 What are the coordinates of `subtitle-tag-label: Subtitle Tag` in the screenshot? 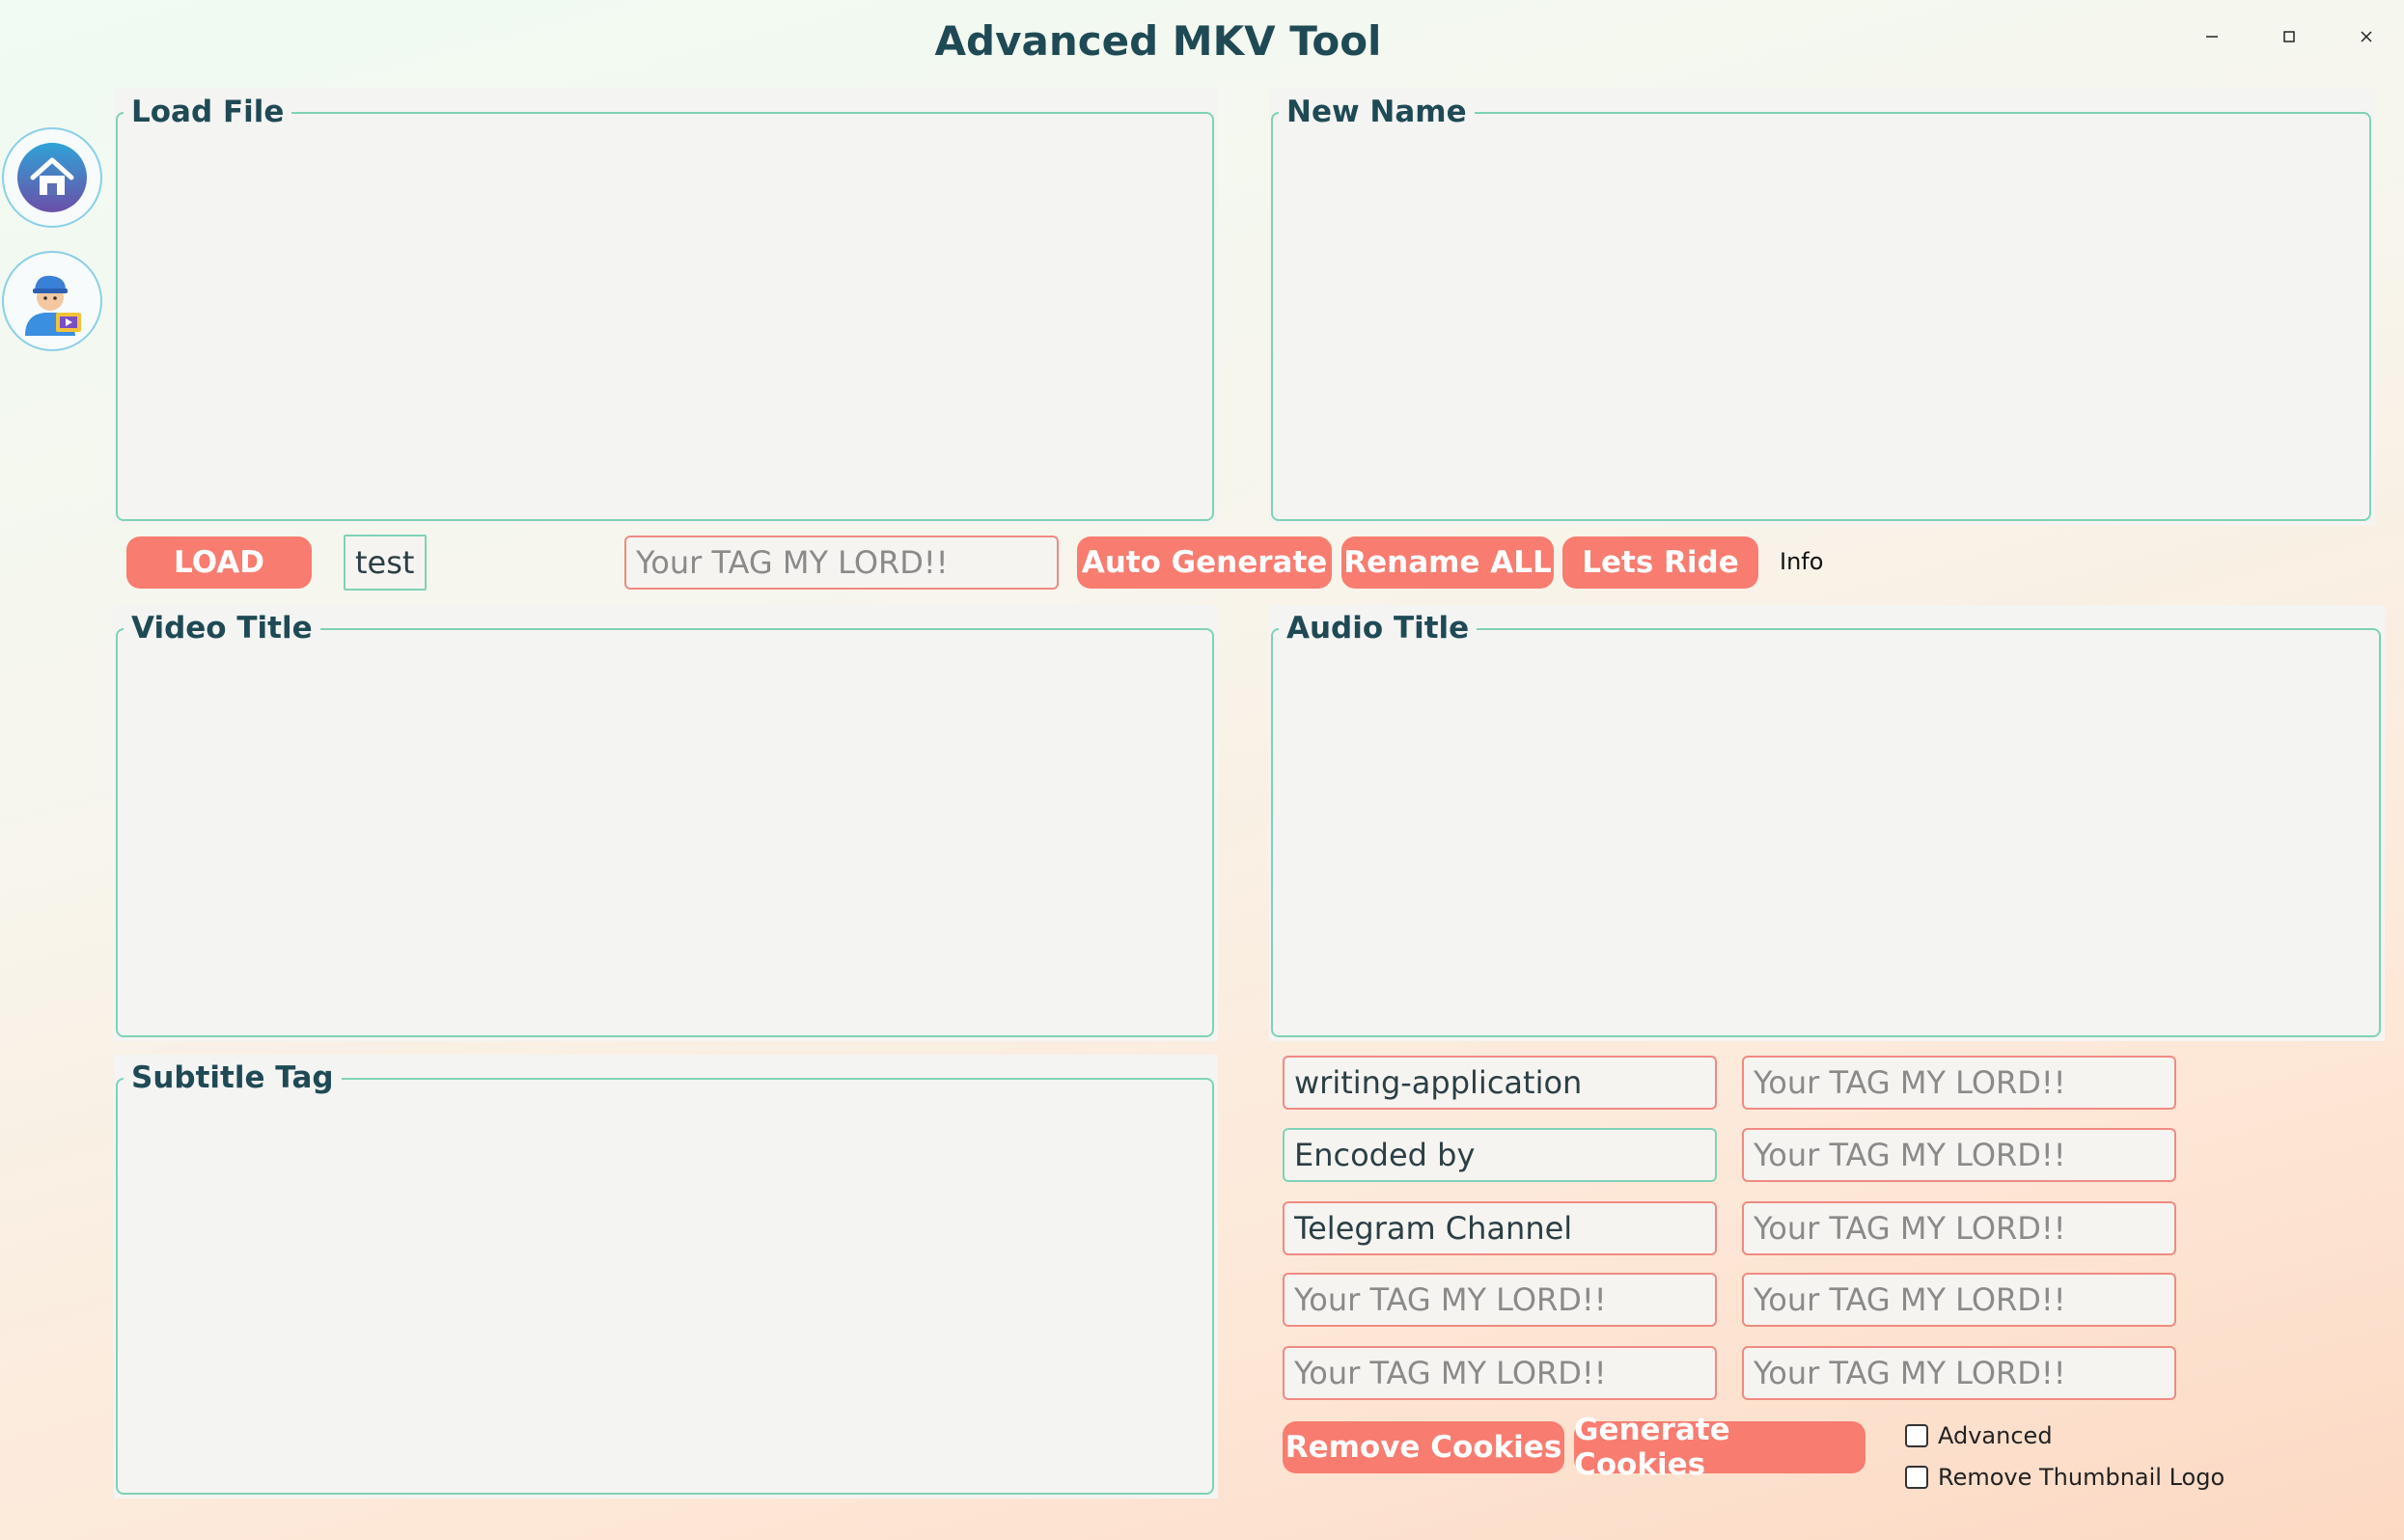 It's located at (233, 1077).